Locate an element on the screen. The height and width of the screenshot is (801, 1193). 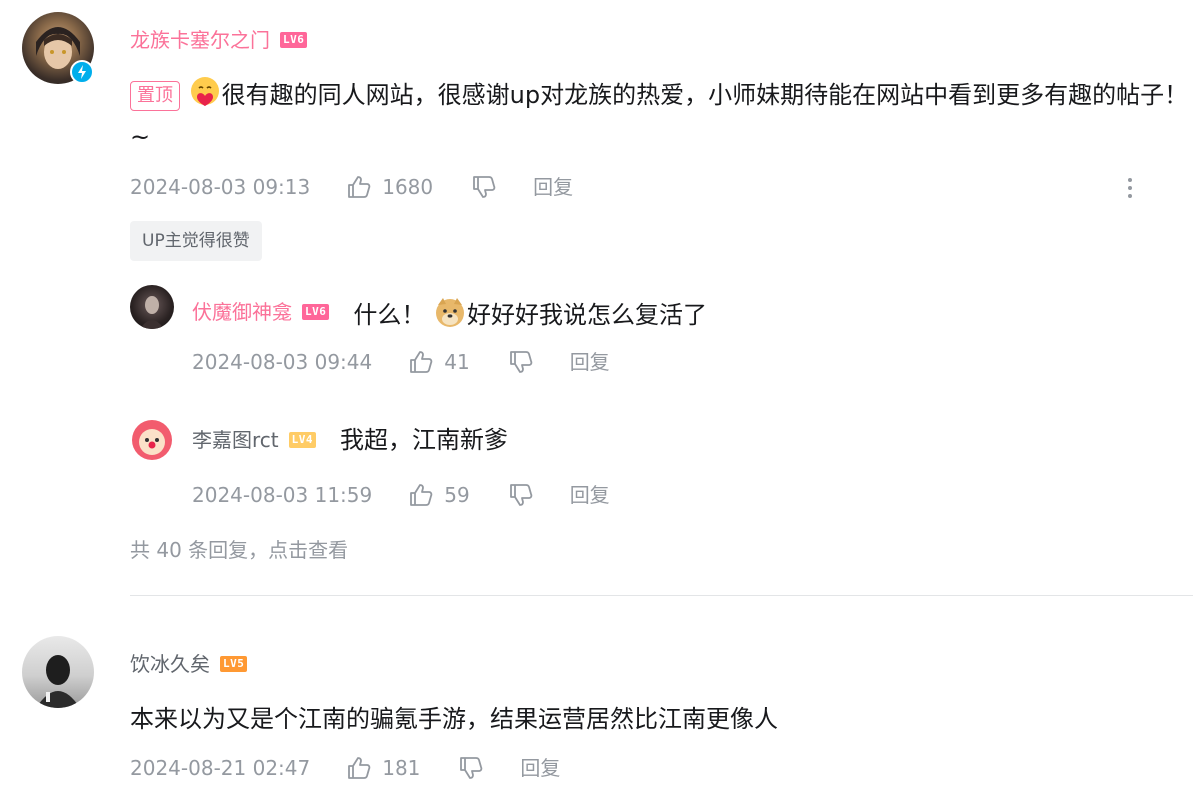
like-button: 1680 is located at coordinates (389, 187).